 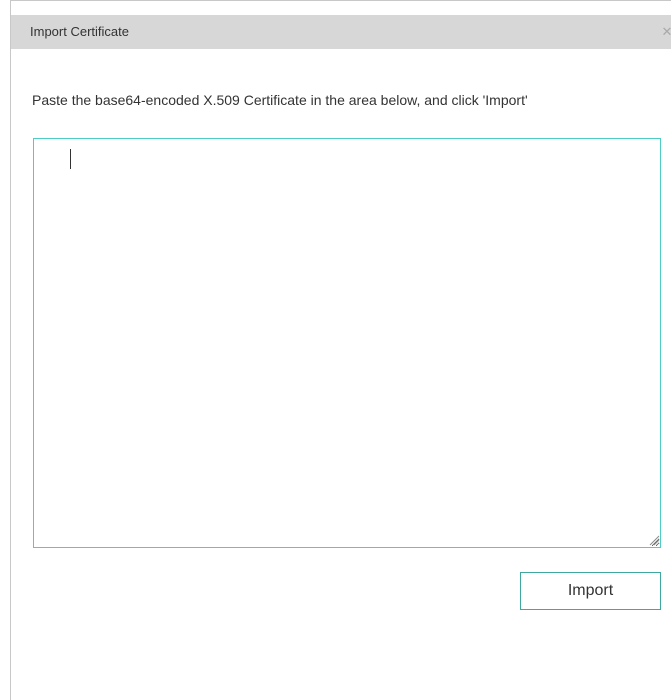 I want to click on resize-grip-icon, so click(x=654, y=540).